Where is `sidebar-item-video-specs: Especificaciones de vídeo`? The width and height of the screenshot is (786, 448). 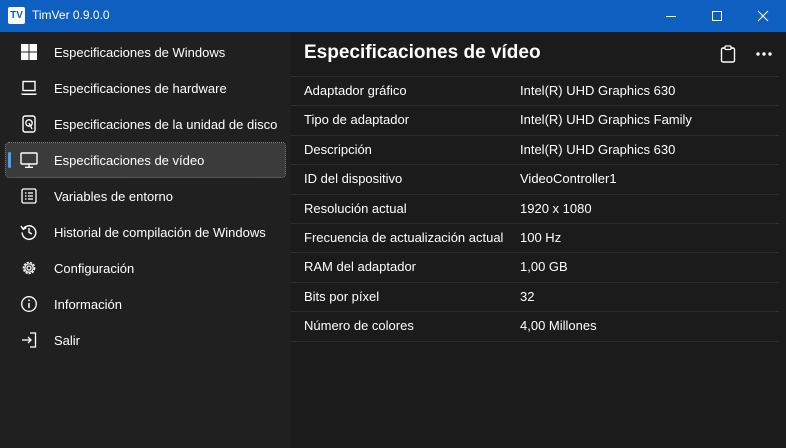 sidebar-item-video-specs: Especificaciones de vídeo is located at coordinates (145, 160).